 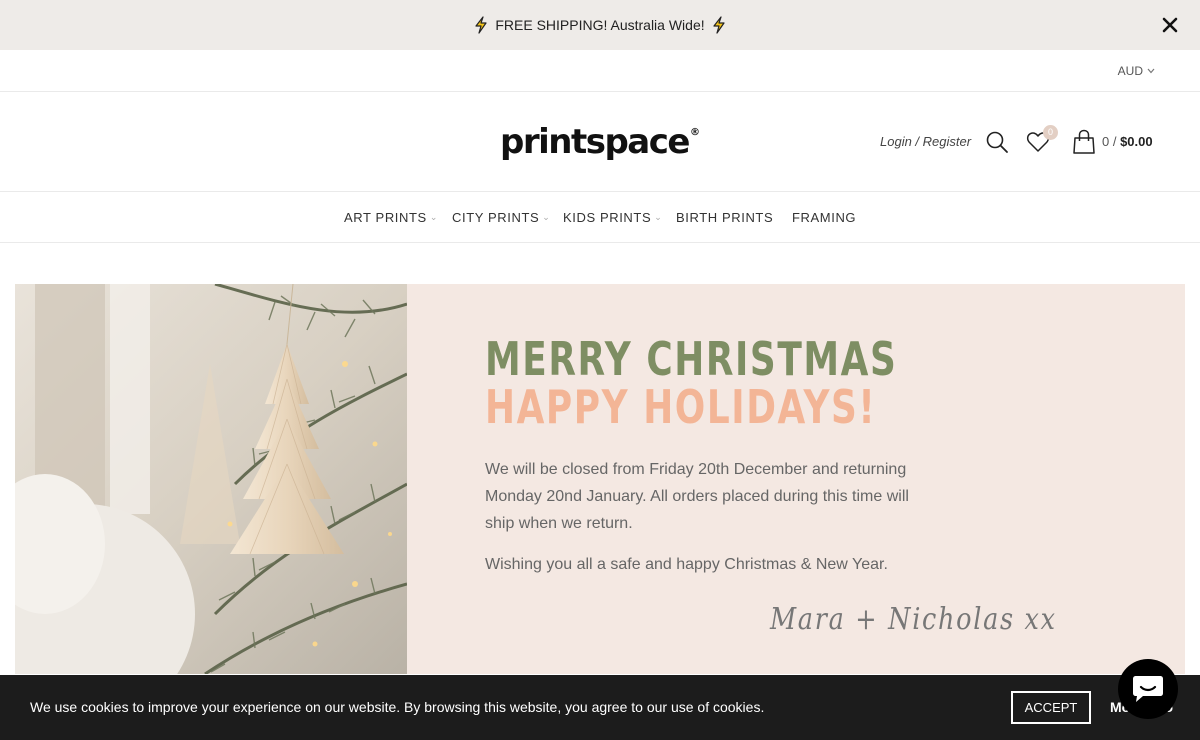 I want to click on site-logo: printspace®, so click(x=600, y=142).